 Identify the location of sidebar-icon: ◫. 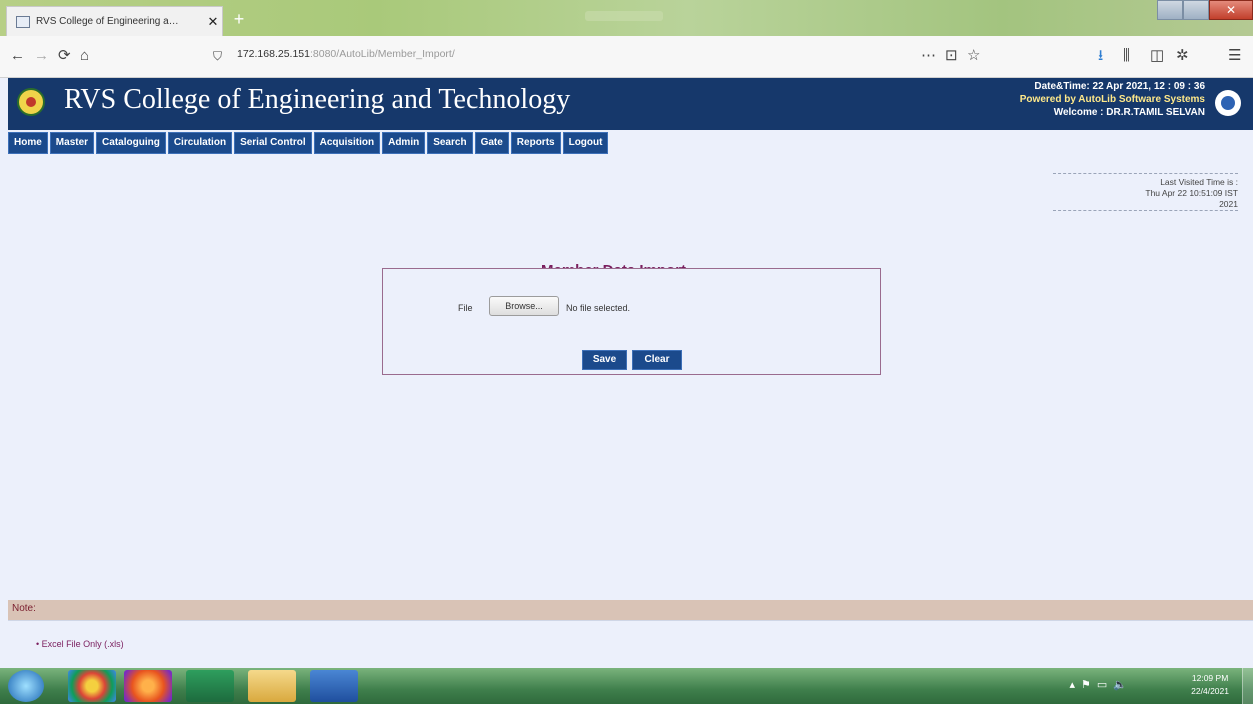
(1157, 56).